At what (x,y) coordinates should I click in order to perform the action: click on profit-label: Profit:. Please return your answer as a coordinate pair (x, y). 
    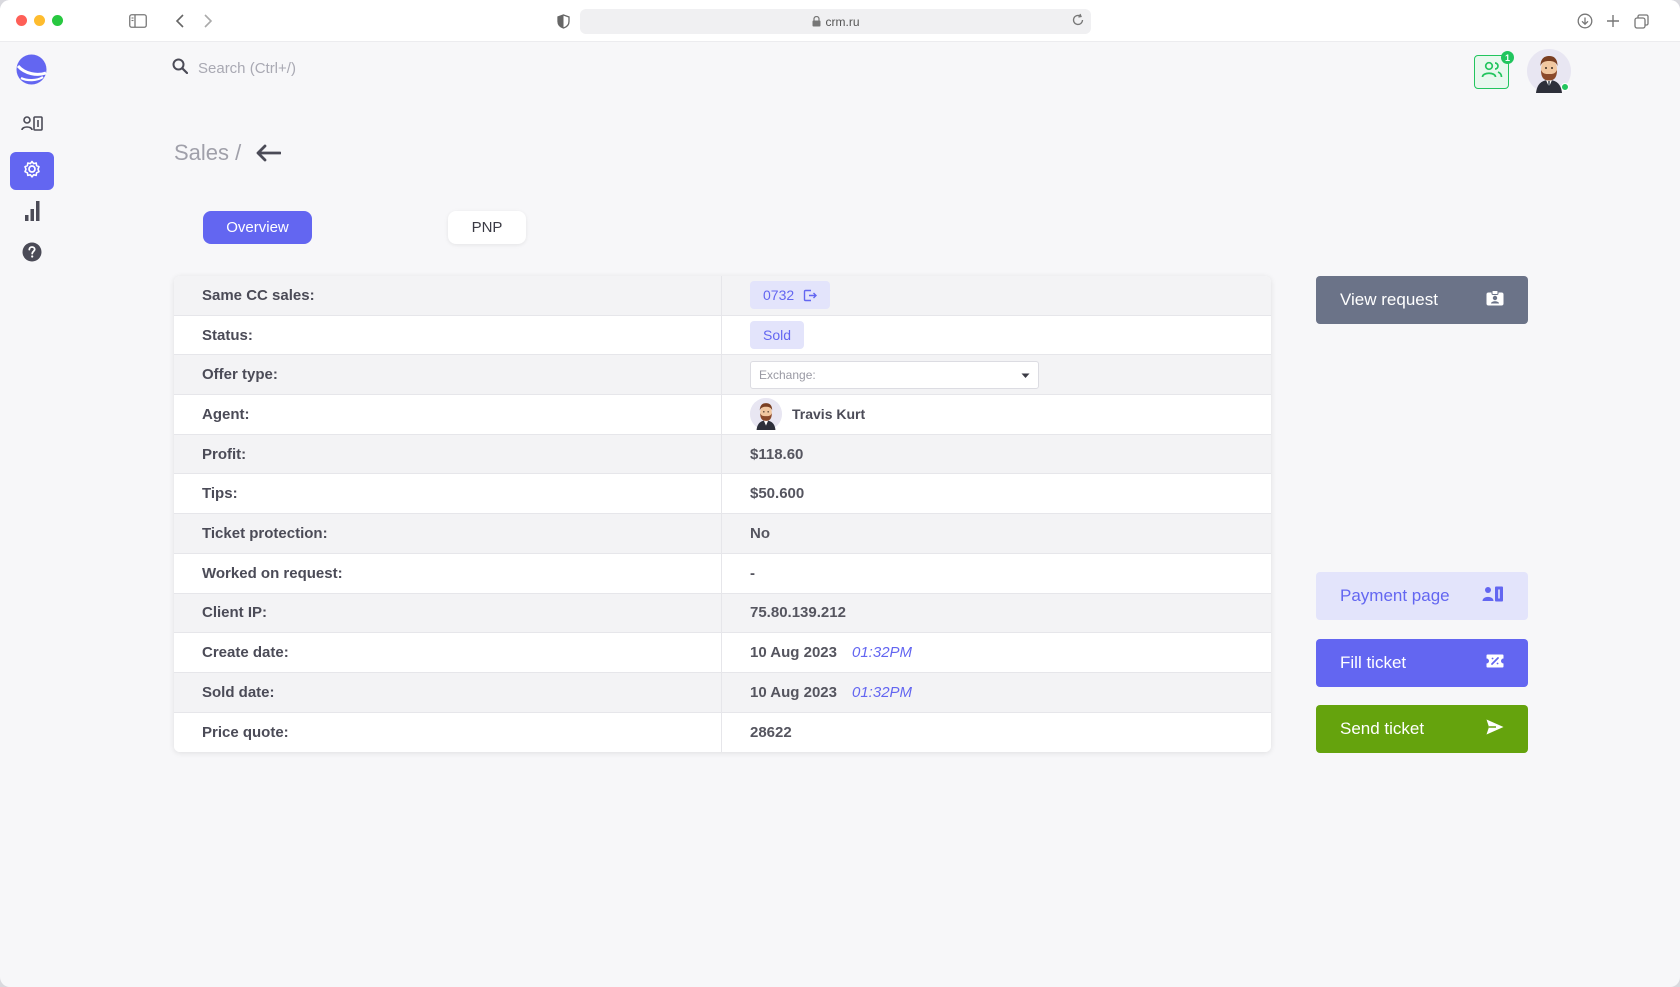
    Looking at the image, I should click on (448, 454).